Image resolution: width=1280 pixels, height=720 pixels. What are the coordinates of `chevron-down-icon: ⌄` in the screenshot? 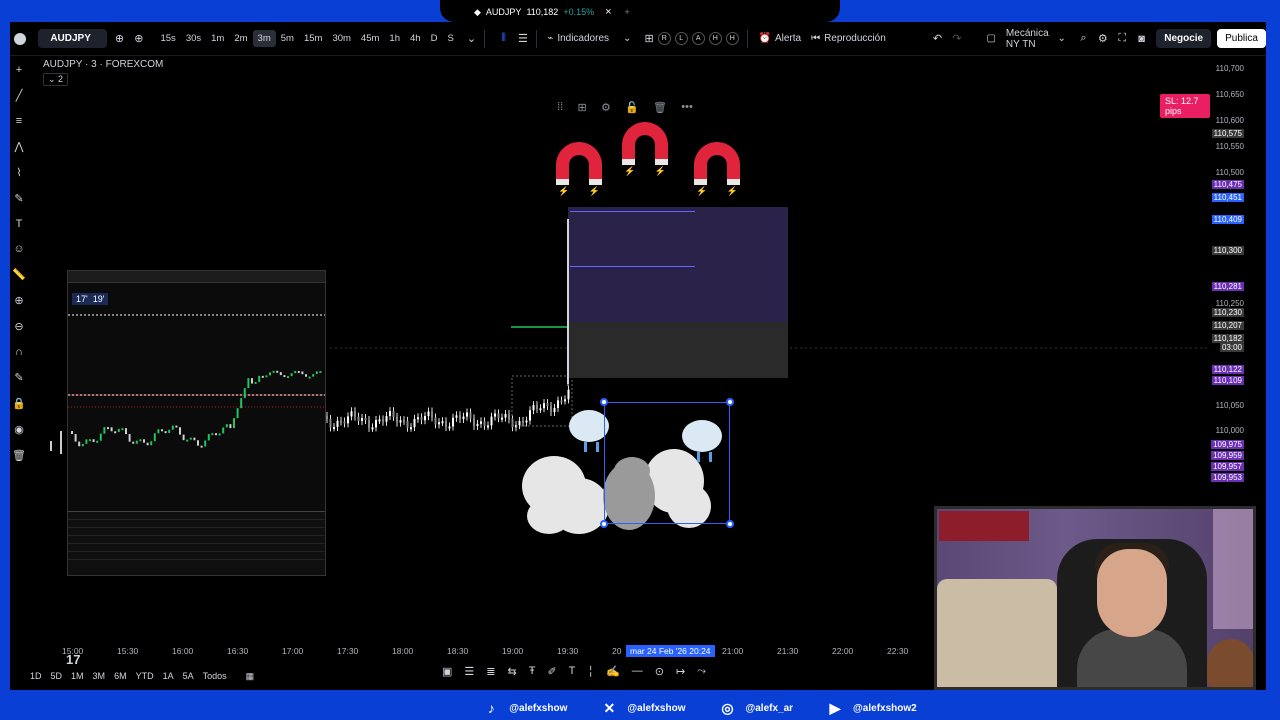 It's located at (471, 38).